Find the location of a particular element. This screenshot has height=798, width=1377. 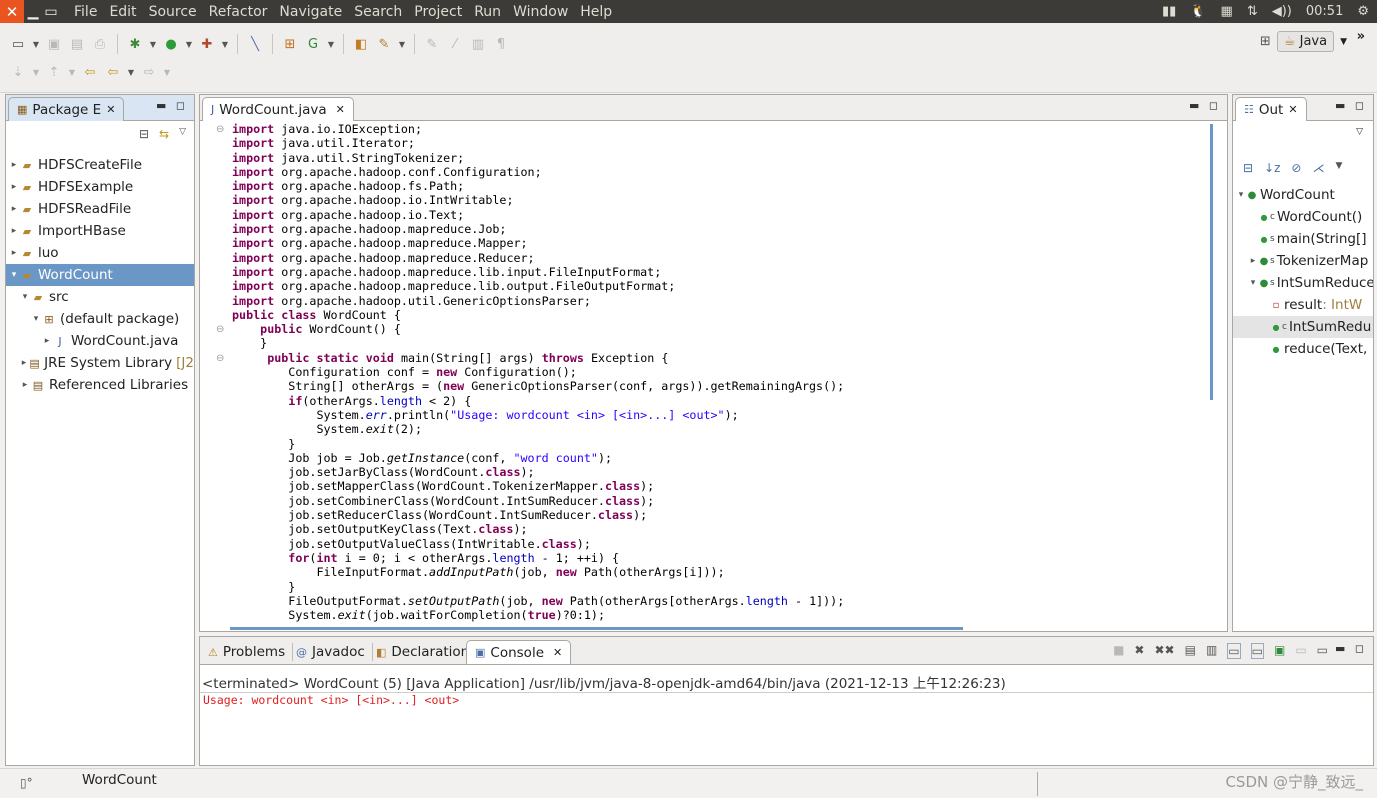

tree-item: ▾ ⊞ (default package) is located at coordinates (100, 319).